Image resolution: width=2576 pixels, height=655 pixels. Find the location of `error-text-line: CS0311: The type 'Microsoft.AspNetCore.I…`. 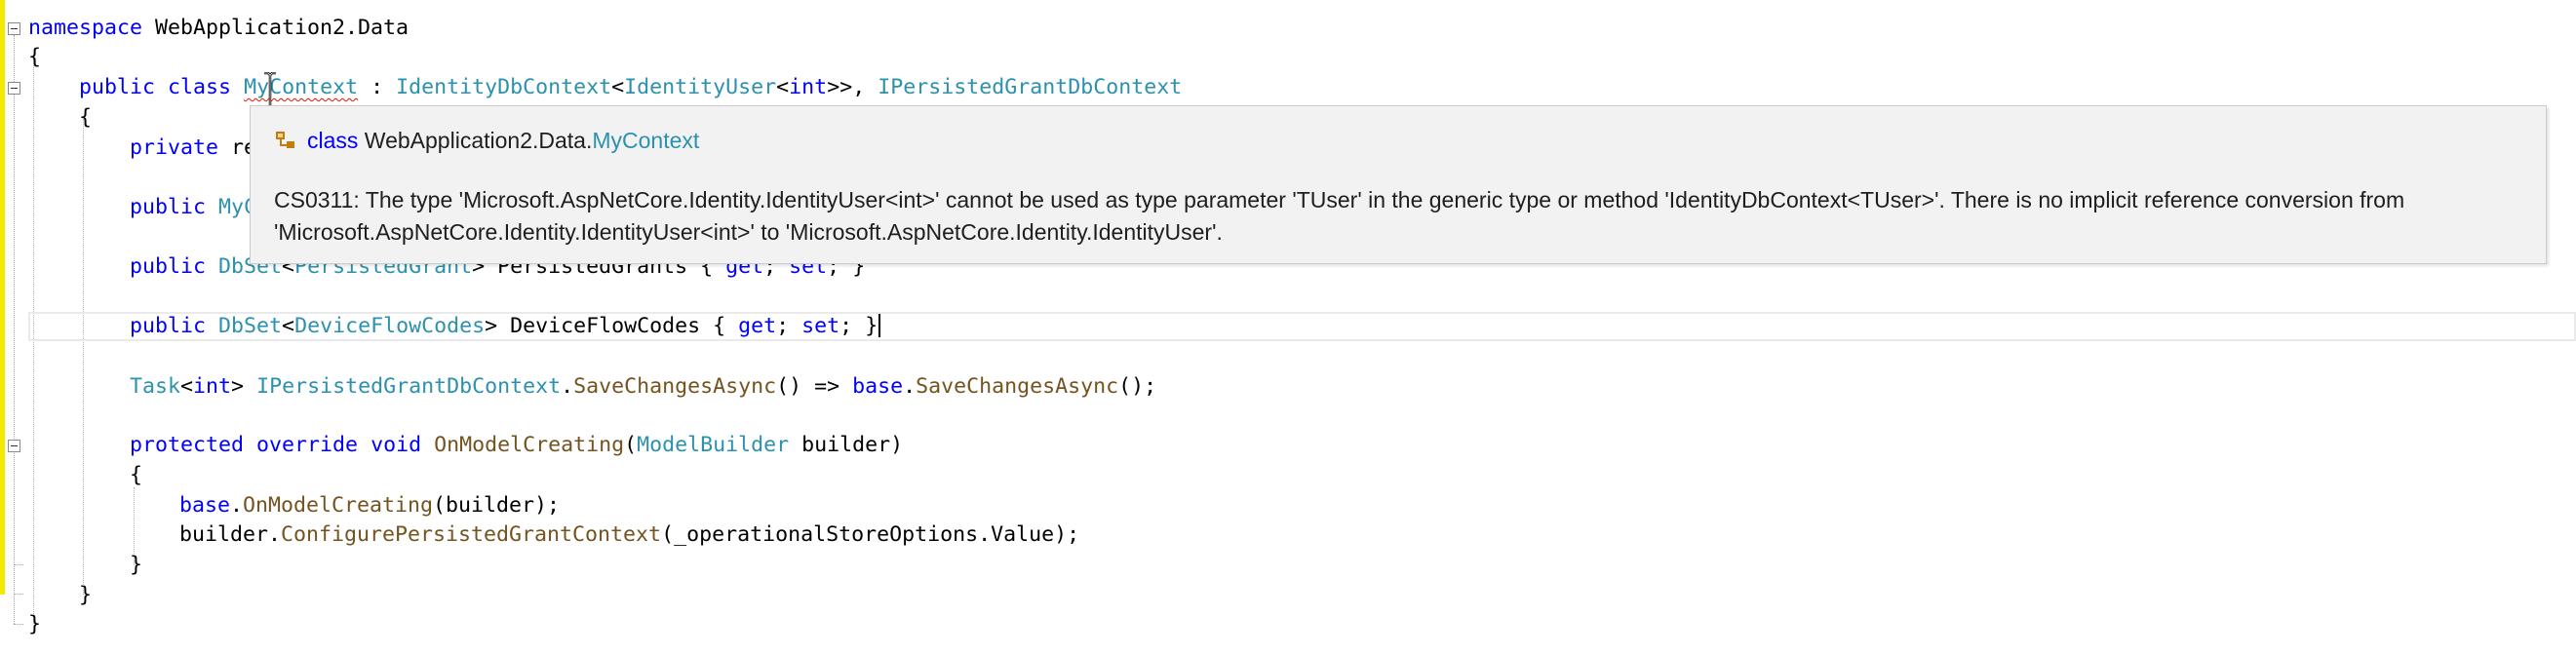

error-text-line: CS0311: The type 'Microsoft.AspNetCore.I… is located at coordinates (1339, 200).